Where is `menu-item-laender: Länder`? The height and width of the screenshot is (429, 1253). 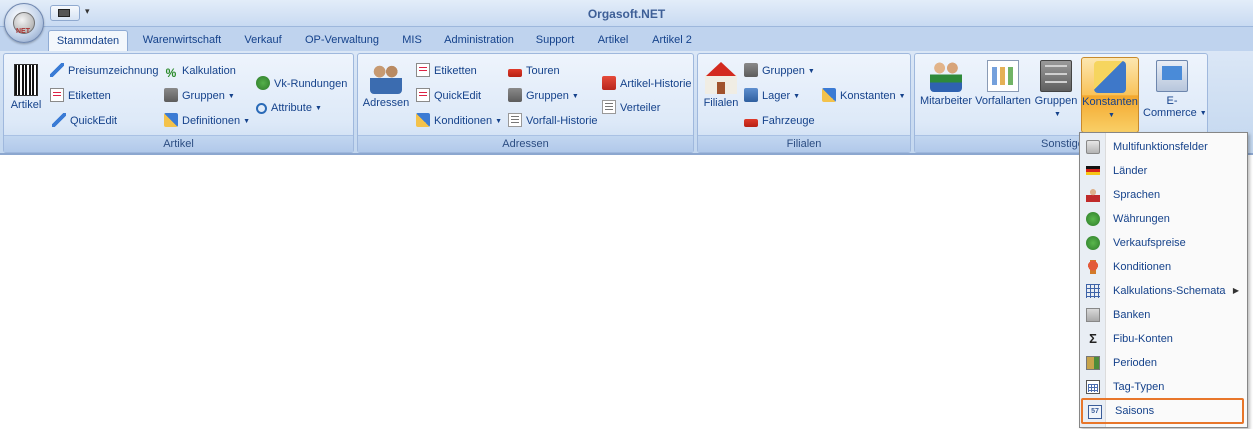 menu-item-laender: Länder is located at coordinates (1163, 171).